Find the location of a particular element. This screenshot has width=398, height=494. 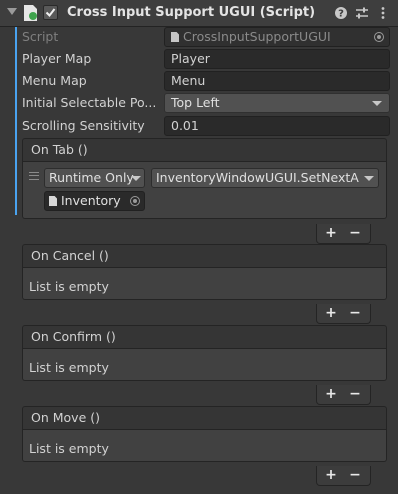

function-dropdown: InventoryWindowUGUI.SetNextA is located at coordinates (265, 178).